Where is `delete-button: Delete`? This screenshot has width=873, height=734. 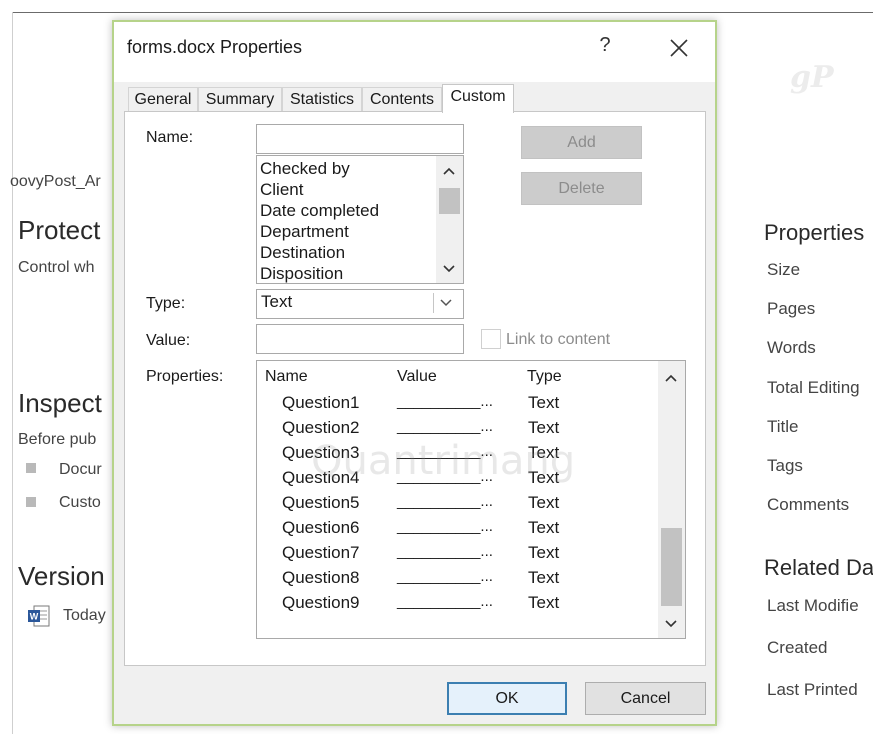 delete-button: Delete is located at coordinates (581, 188).